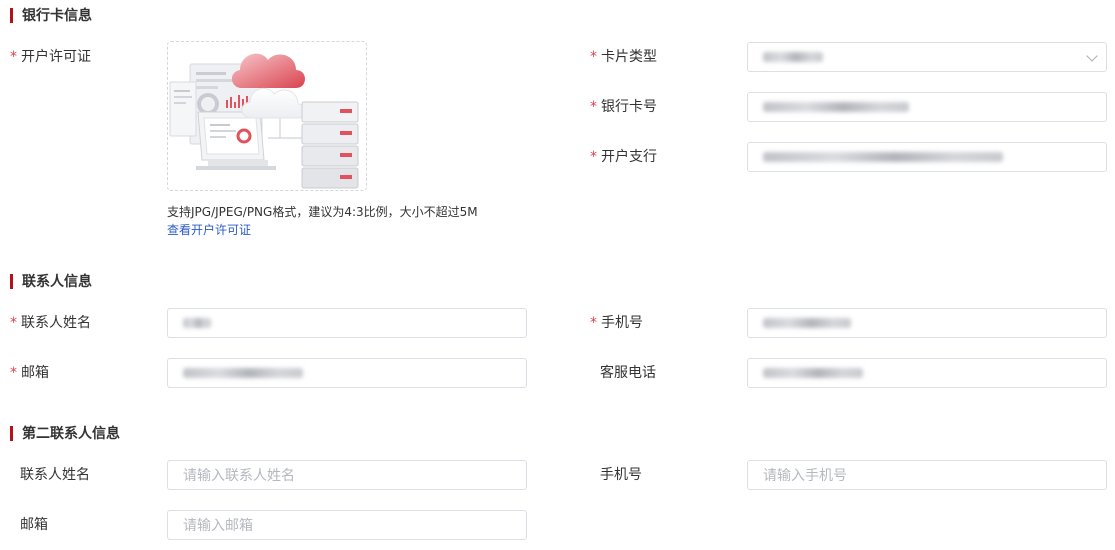 The height and width of the screenshot is (550, 1115). What do you see at coordinates (347, 323) in the screenshot?
I see `contact-name-field` at bounding box center [347, 323].